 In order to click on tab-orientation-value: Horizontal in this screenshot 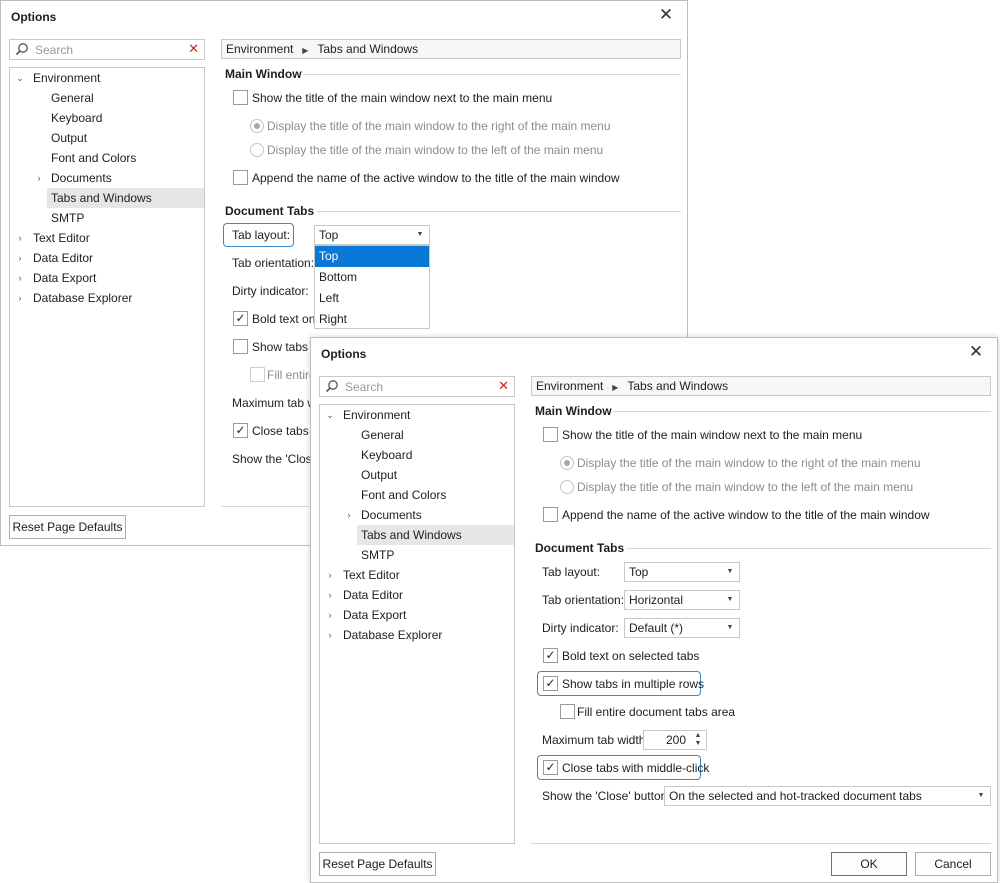, I will do `click(656, 600)`.